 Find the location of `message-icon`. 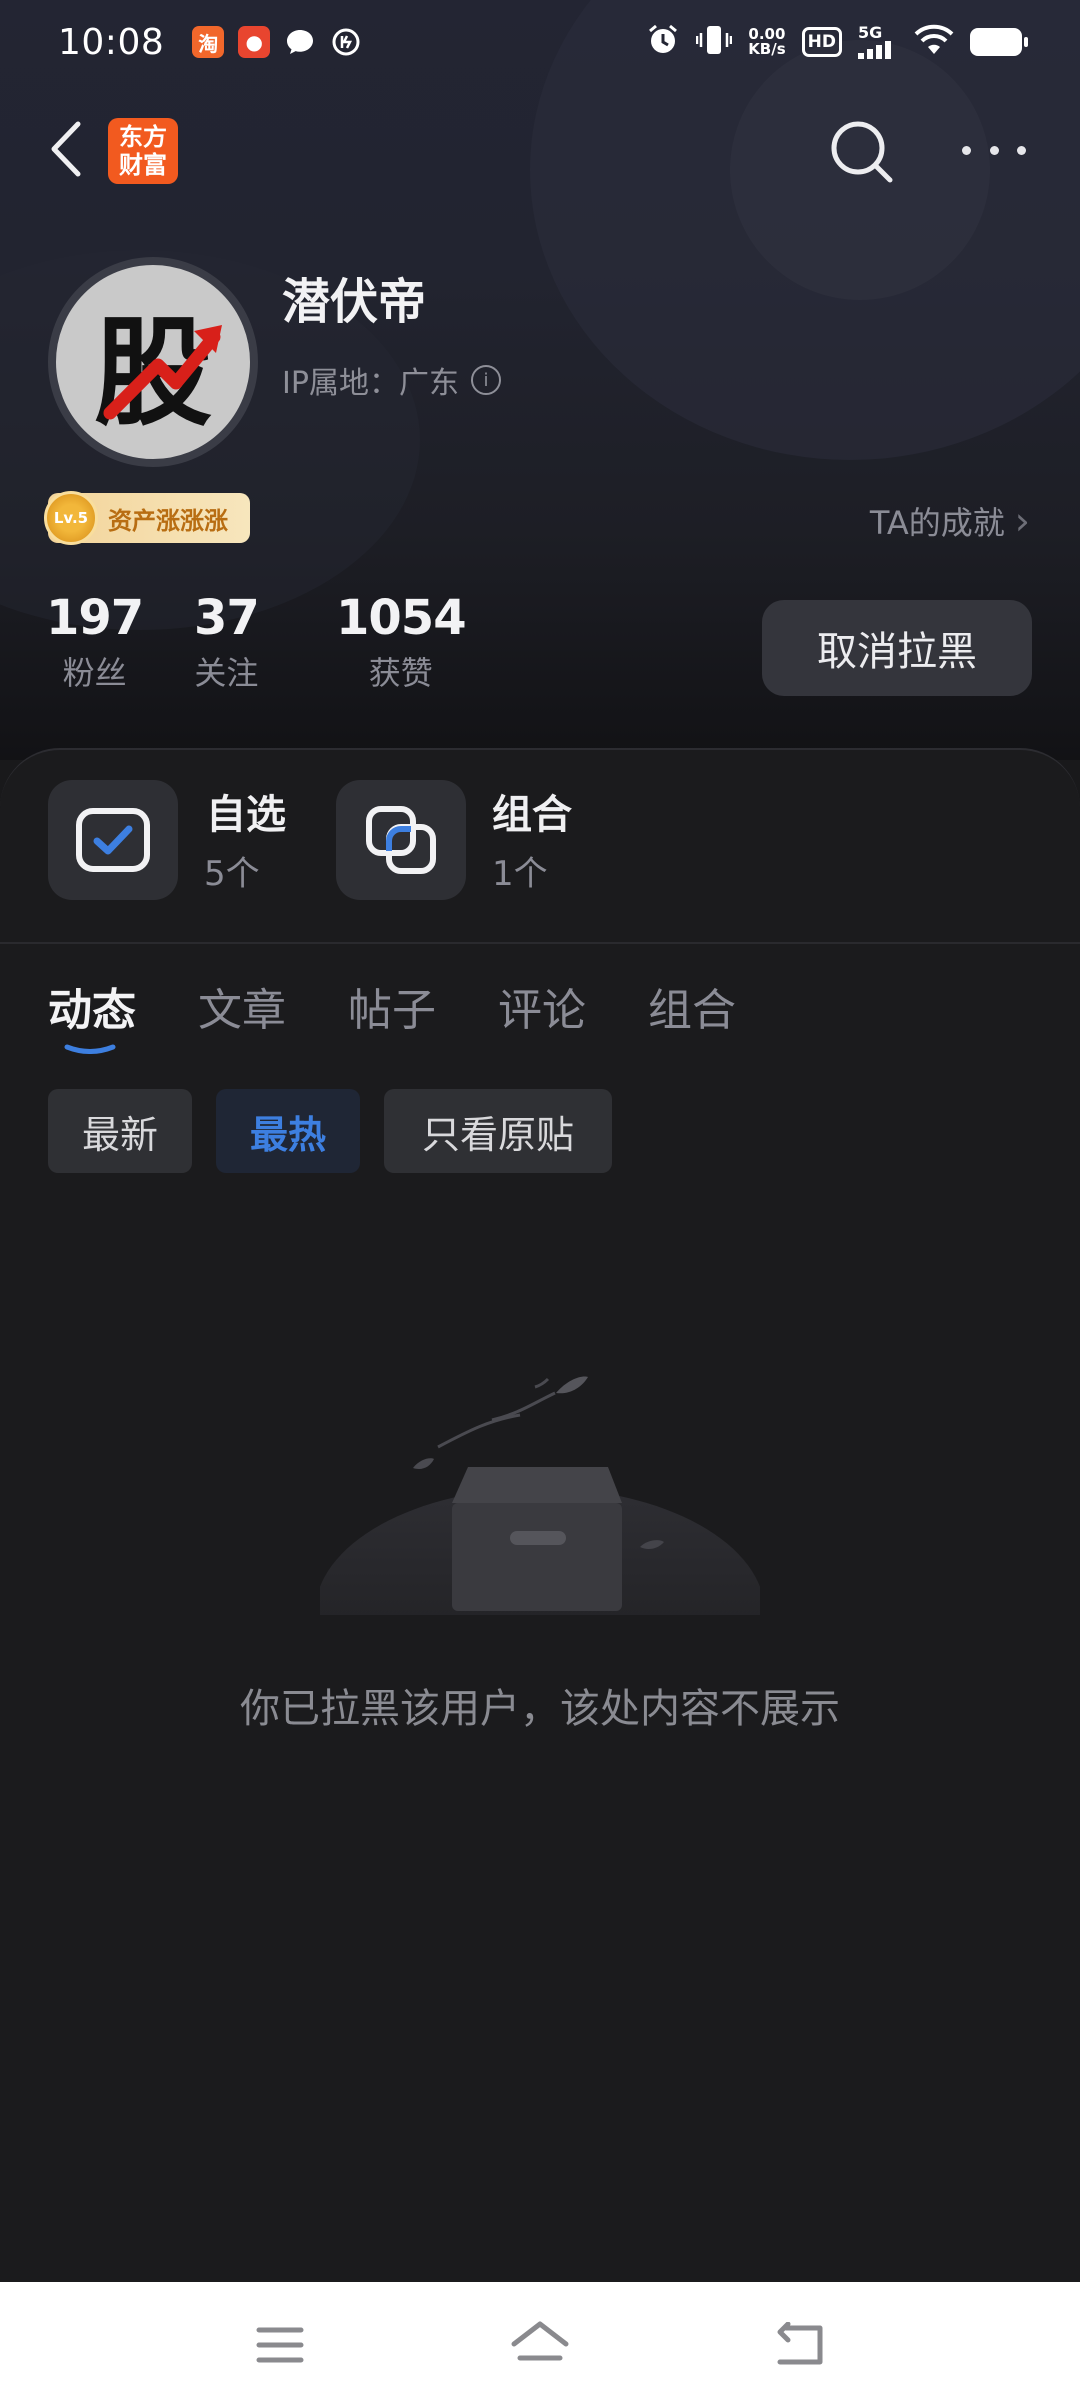

message-icon is located at coordinates (300, 42).